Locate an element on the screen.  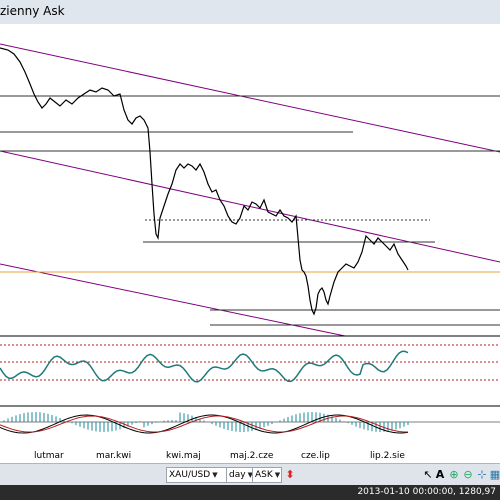
price-side-value: ASK is located at coordinates (264, 475).